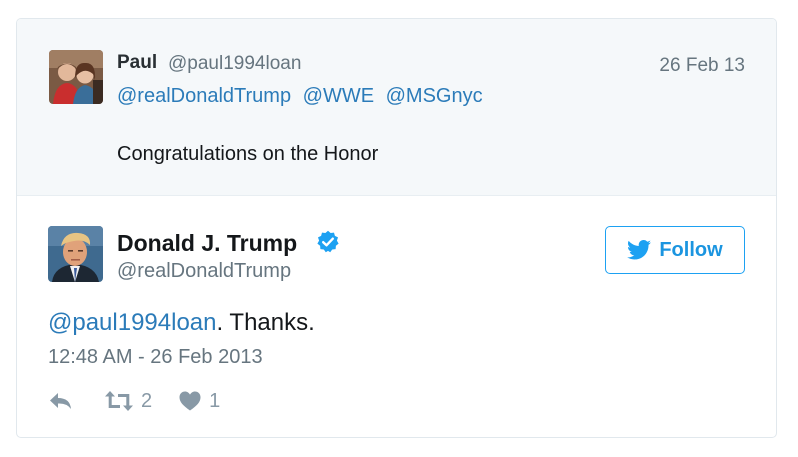 The image size is (798, 457). Describe the element at coordinates (434, 96) in the screenshot. I see `mention-link: @MSGnyc` at that location.